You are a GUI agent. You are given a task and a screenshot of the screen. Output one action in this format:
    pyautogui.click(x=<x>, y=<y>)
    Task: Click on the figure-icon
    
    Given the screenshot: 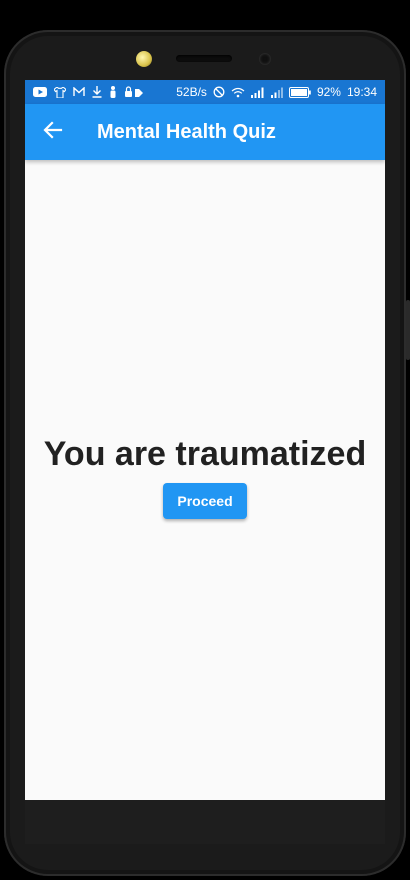 What is the action you would take?
    pyautogui.click(x=113, y=92)
    